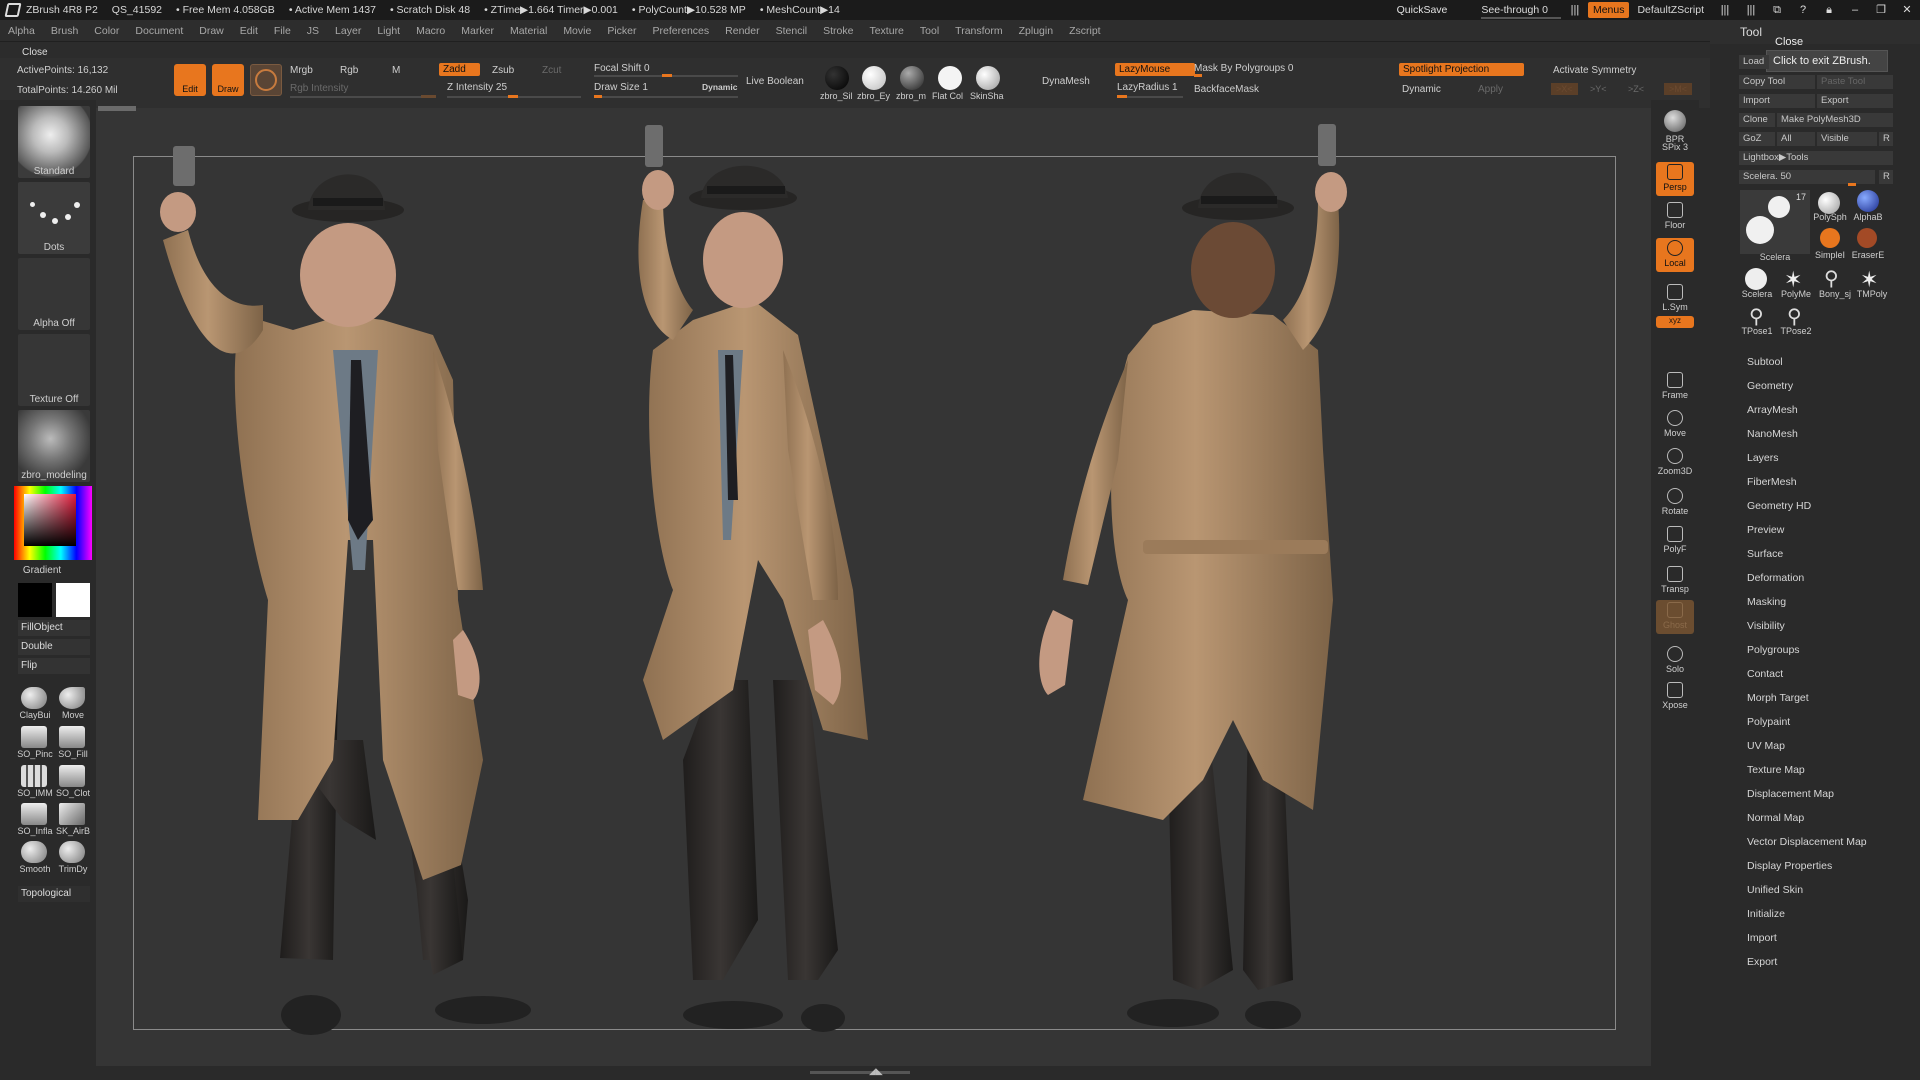  Describe the element at coordinates (477, 87) in the screenshot. I see `z-intensity-slider: Z Intensity 25` at that location.